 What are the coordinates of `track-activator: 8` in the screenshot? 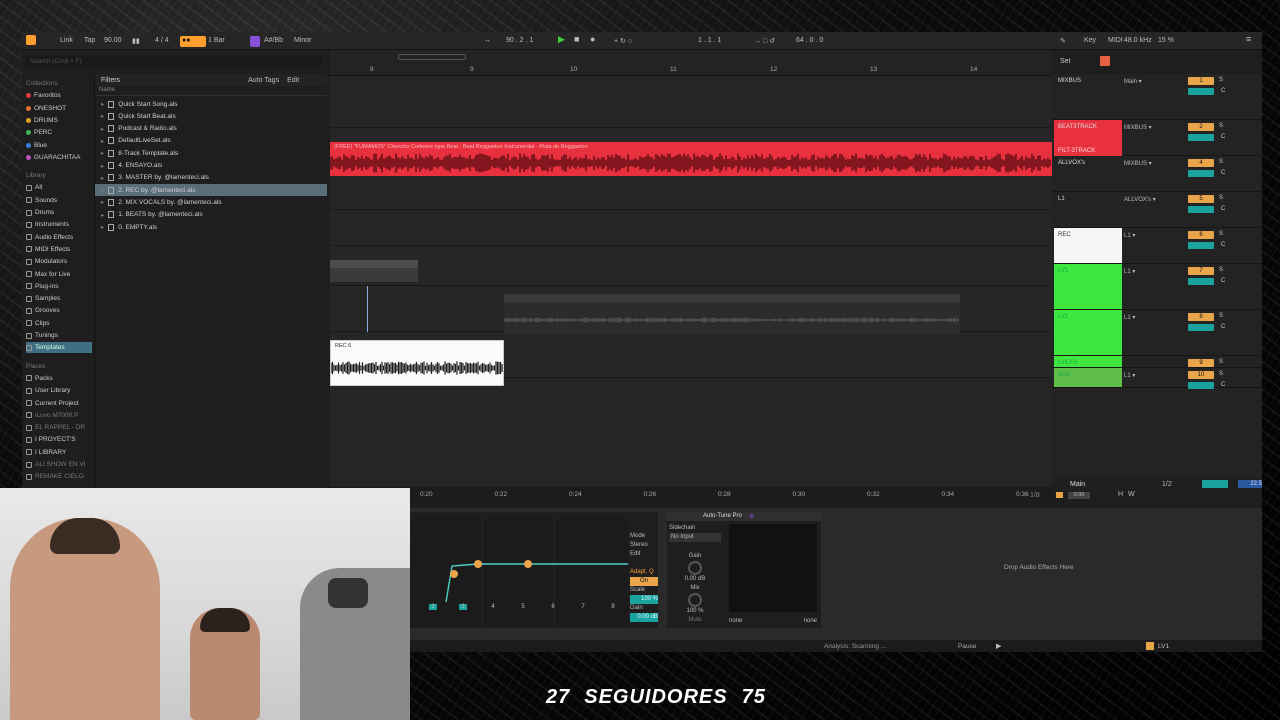 It's located at (1201, 317).